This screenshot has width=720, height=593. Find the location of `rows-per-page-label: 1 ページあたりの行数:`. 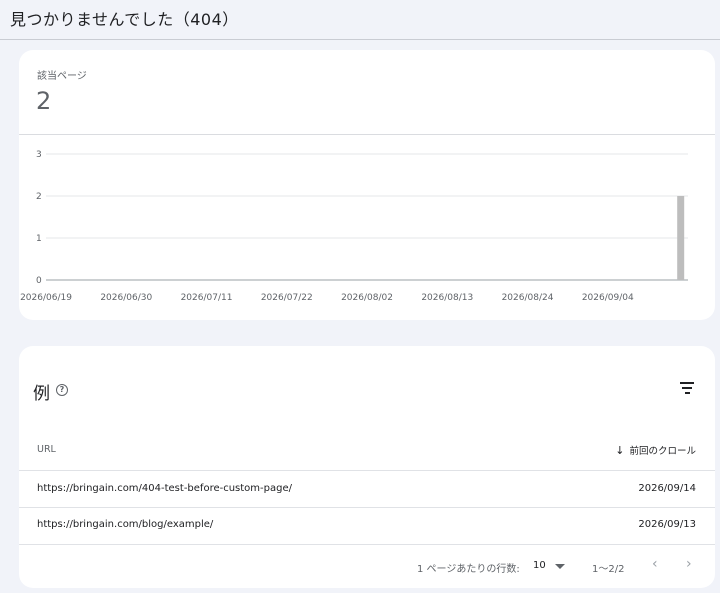

rows-per-page-label: 1 ページあたりの行数: is located at coordinates (468, 569).